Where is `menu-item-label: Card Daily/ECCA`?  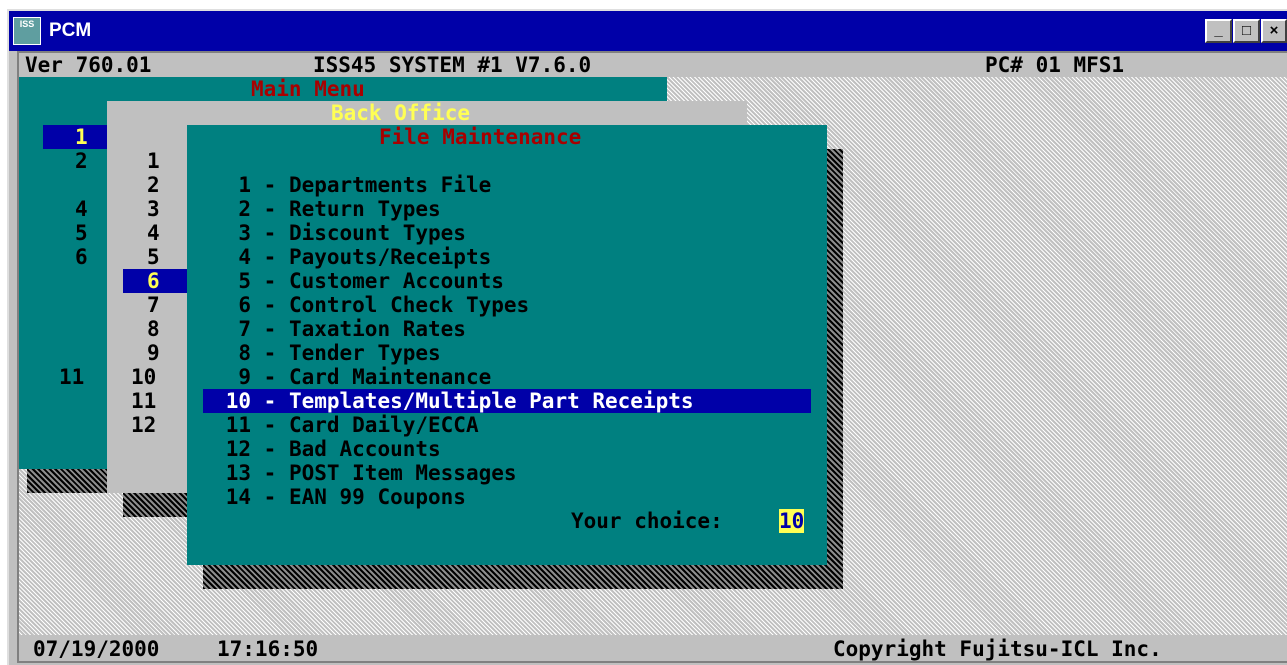
menu-item-label: Card Daily/ECCA is located at coordinates (383, 425).